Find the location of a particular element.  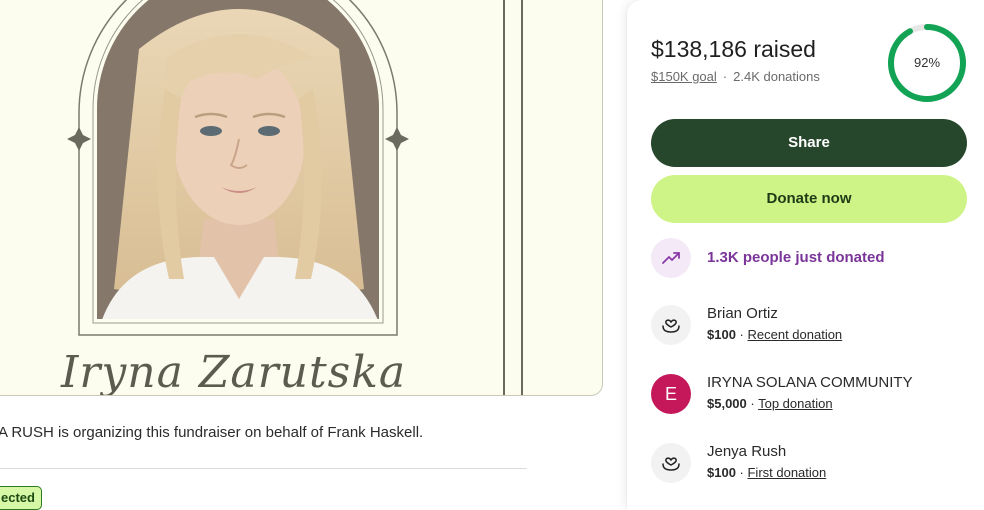

donor-detail: $100 · First donation is located at coordinates (766, 472).